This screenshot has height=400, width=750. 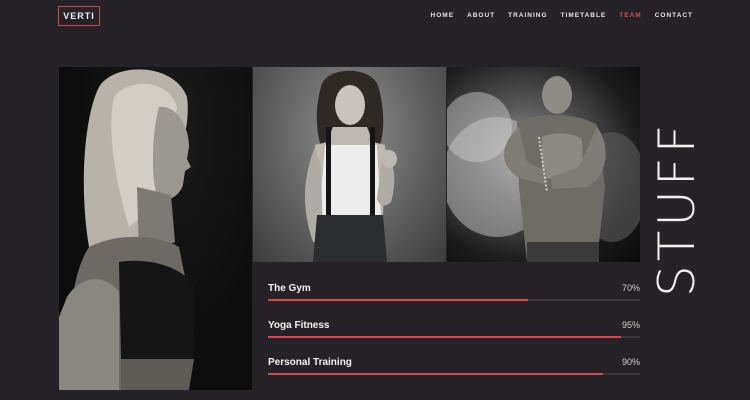 I want to click on woman-suspenders-photo, so click(x=349, y=164).